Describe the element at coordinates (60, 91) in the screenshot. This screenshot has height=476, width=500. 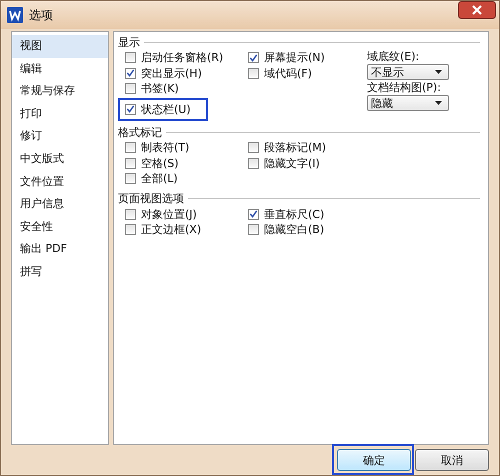
I see `sidebar-item: 常规与保存` at that location.